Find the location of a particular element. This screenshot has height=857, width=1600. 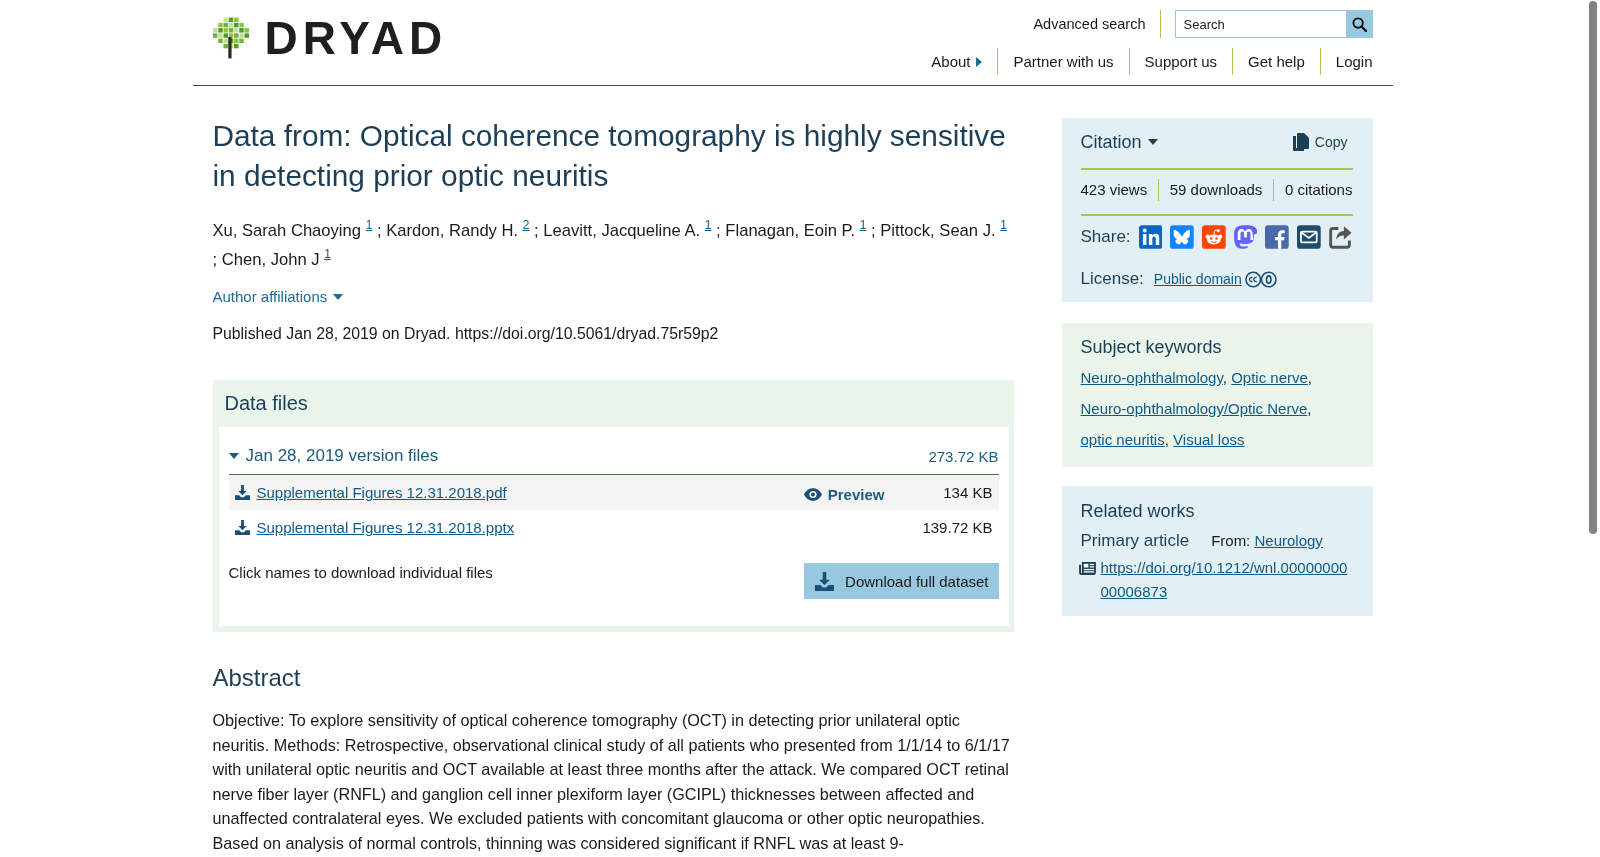

search-field: Search is located at coordinates (1260, 24).